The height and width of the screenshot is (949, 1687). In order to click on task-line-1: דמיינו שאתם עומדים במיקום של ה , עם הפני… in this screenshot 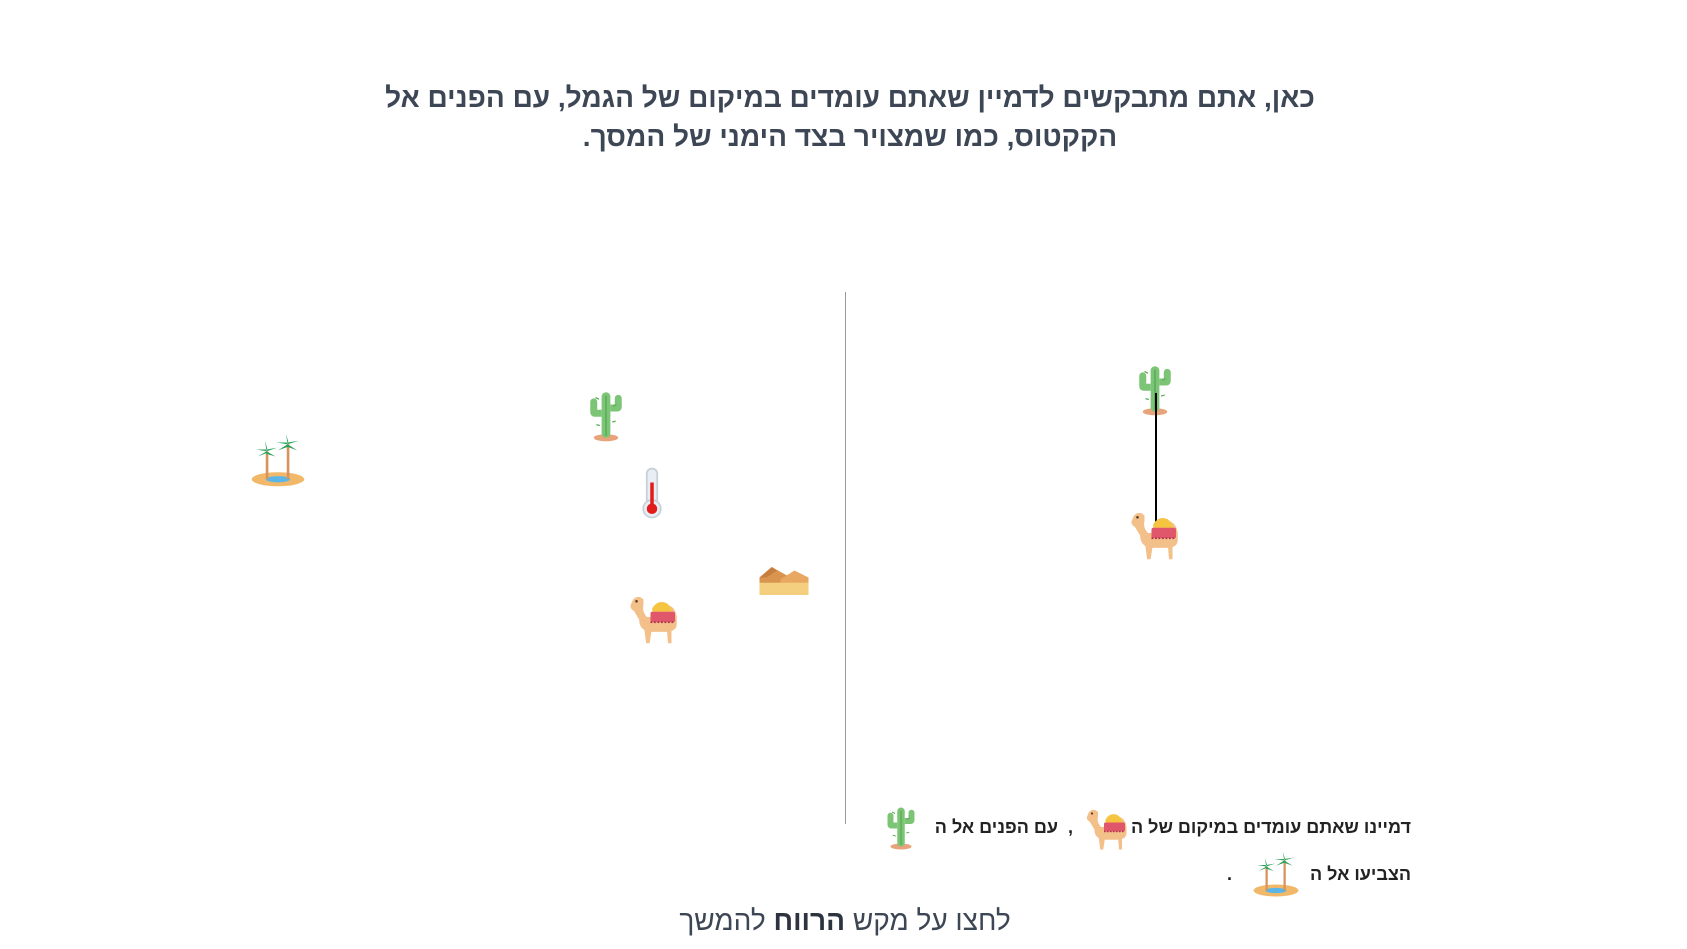, I will do `click(1144, 827)`.